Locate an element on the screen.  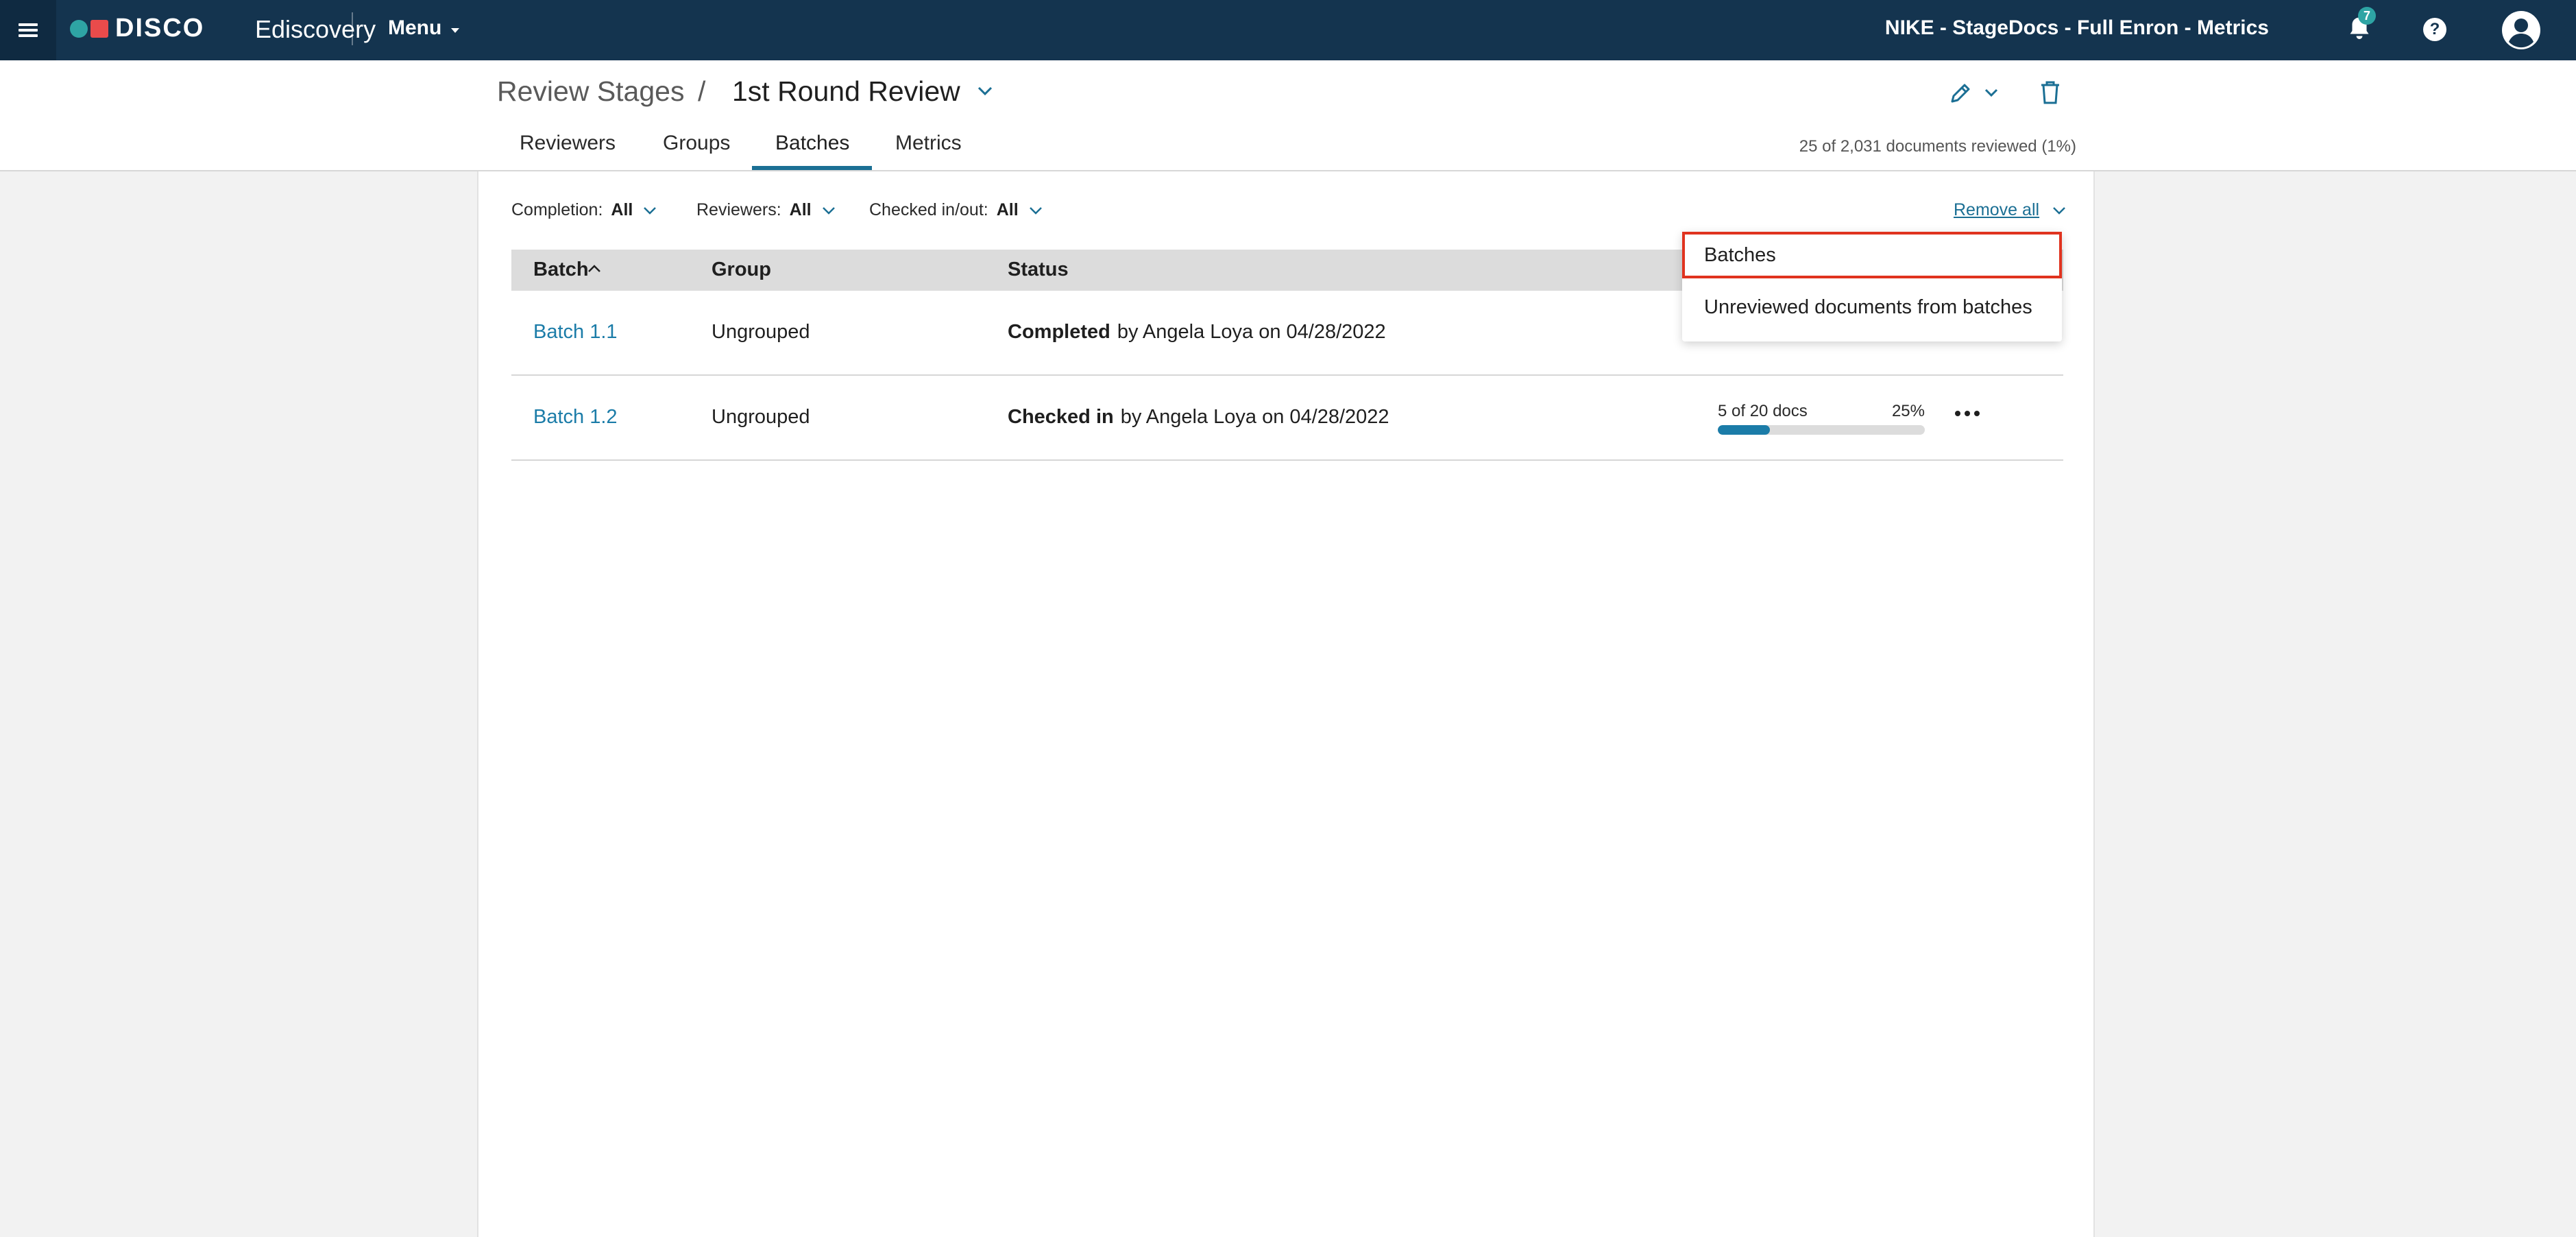
logo-circle-icon is located at coordinates (79, 29).